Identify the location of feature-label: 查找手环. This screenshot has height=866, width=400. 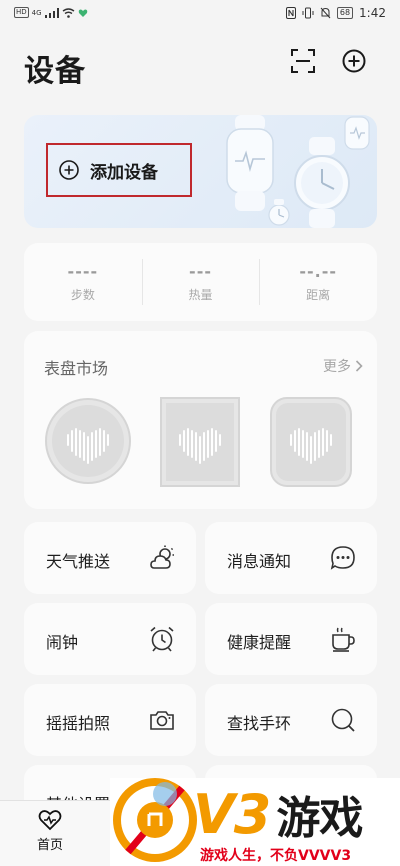
(259, 723).